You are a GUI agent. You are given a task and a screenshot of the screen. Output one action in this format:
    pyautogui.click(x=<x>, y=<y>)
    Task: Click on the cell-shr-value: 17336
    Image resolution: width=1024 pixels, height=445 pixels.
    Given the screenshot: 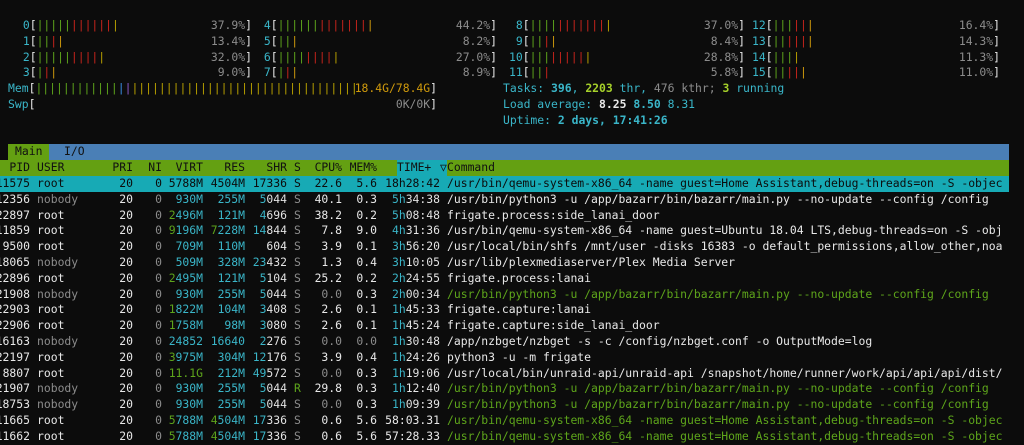 What is the action you would take?
    pyautogui.click(x=269, y=435)
    